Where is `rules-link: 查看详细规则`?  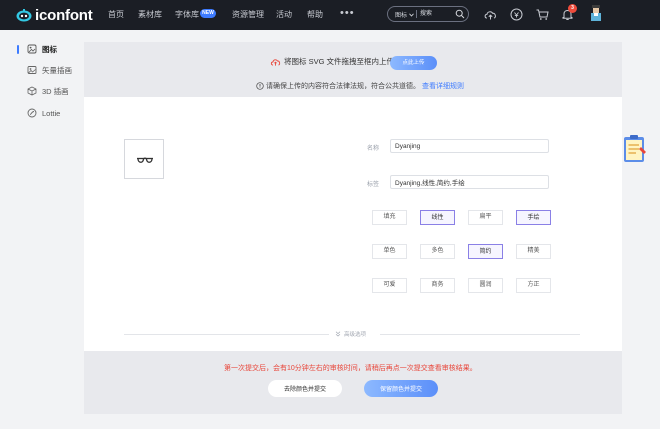
rules-link: 查看详细规则 is located at coordinates (443, 86).